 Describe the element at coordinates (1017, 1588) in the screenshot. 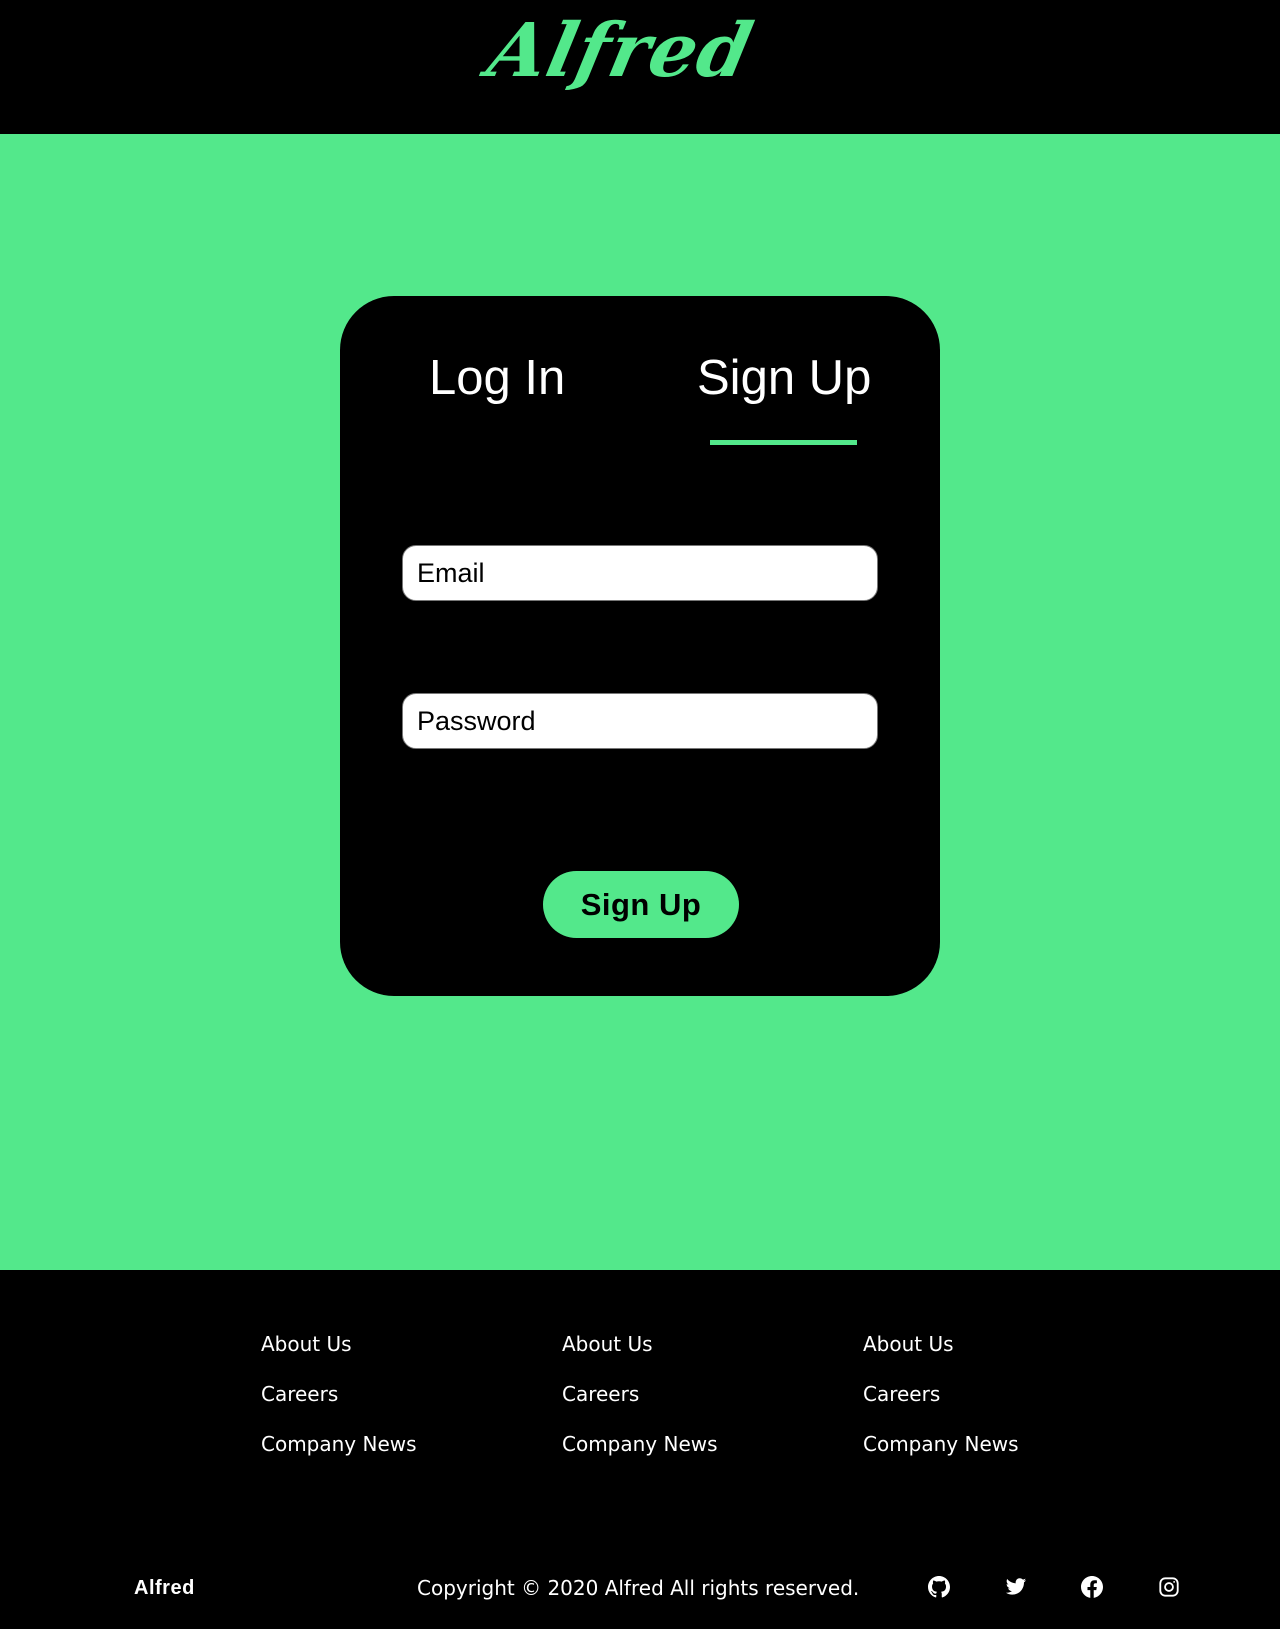

I see `twitter-icon` at that location.